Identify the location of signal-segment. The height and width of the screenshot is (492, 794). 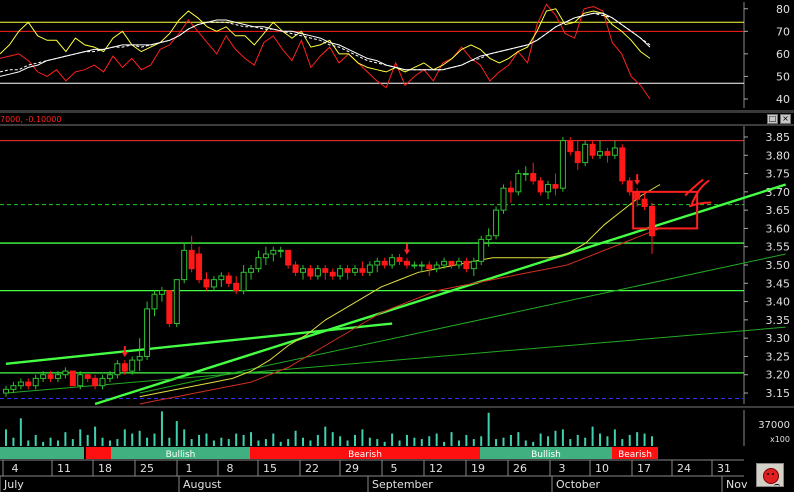
(98, 453).